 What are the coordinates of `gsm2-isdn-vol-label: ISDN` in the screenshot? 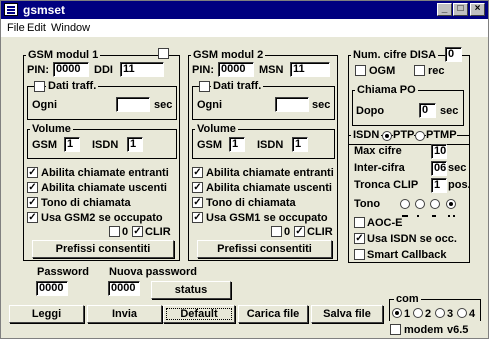 It's located at (270, 145).